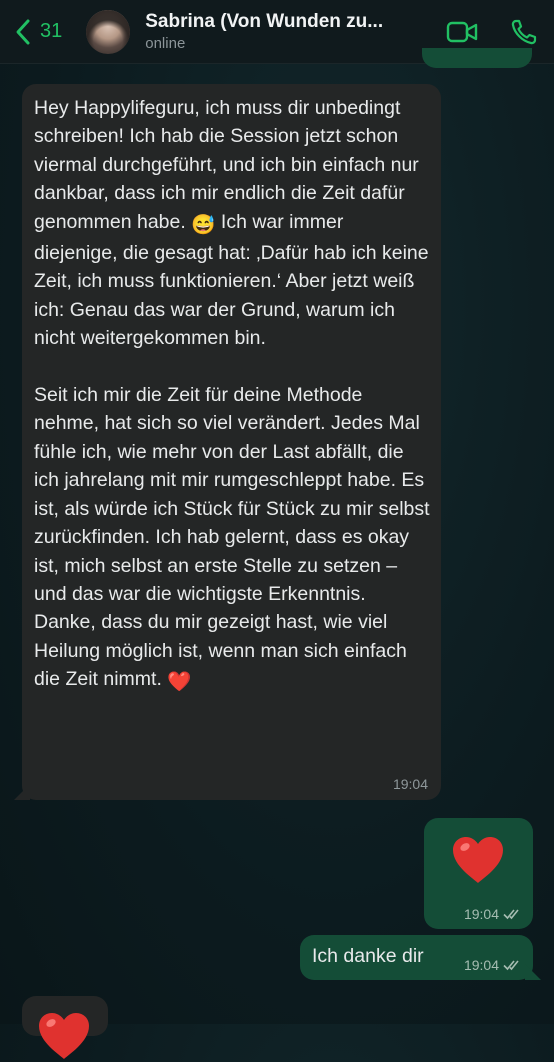  What do you see at coordinates (368, 956) in the screenshot?
I see `message-text: Ich danke dir` at bounding box center [368, 956].